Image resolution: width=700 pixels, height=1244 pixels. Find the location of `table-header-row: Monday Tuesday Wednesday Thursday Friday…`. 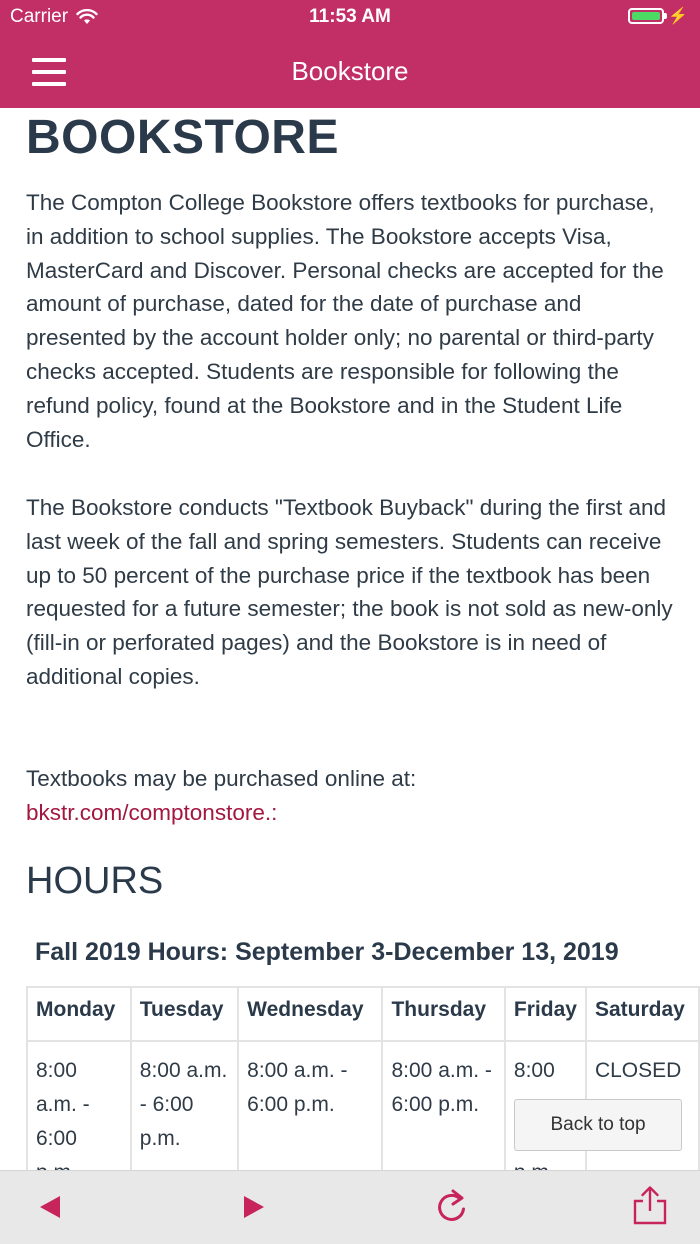

table-header-row: Monday Tuesday Wednesday Thursday Friday… is located at coordinates (363, 1014).